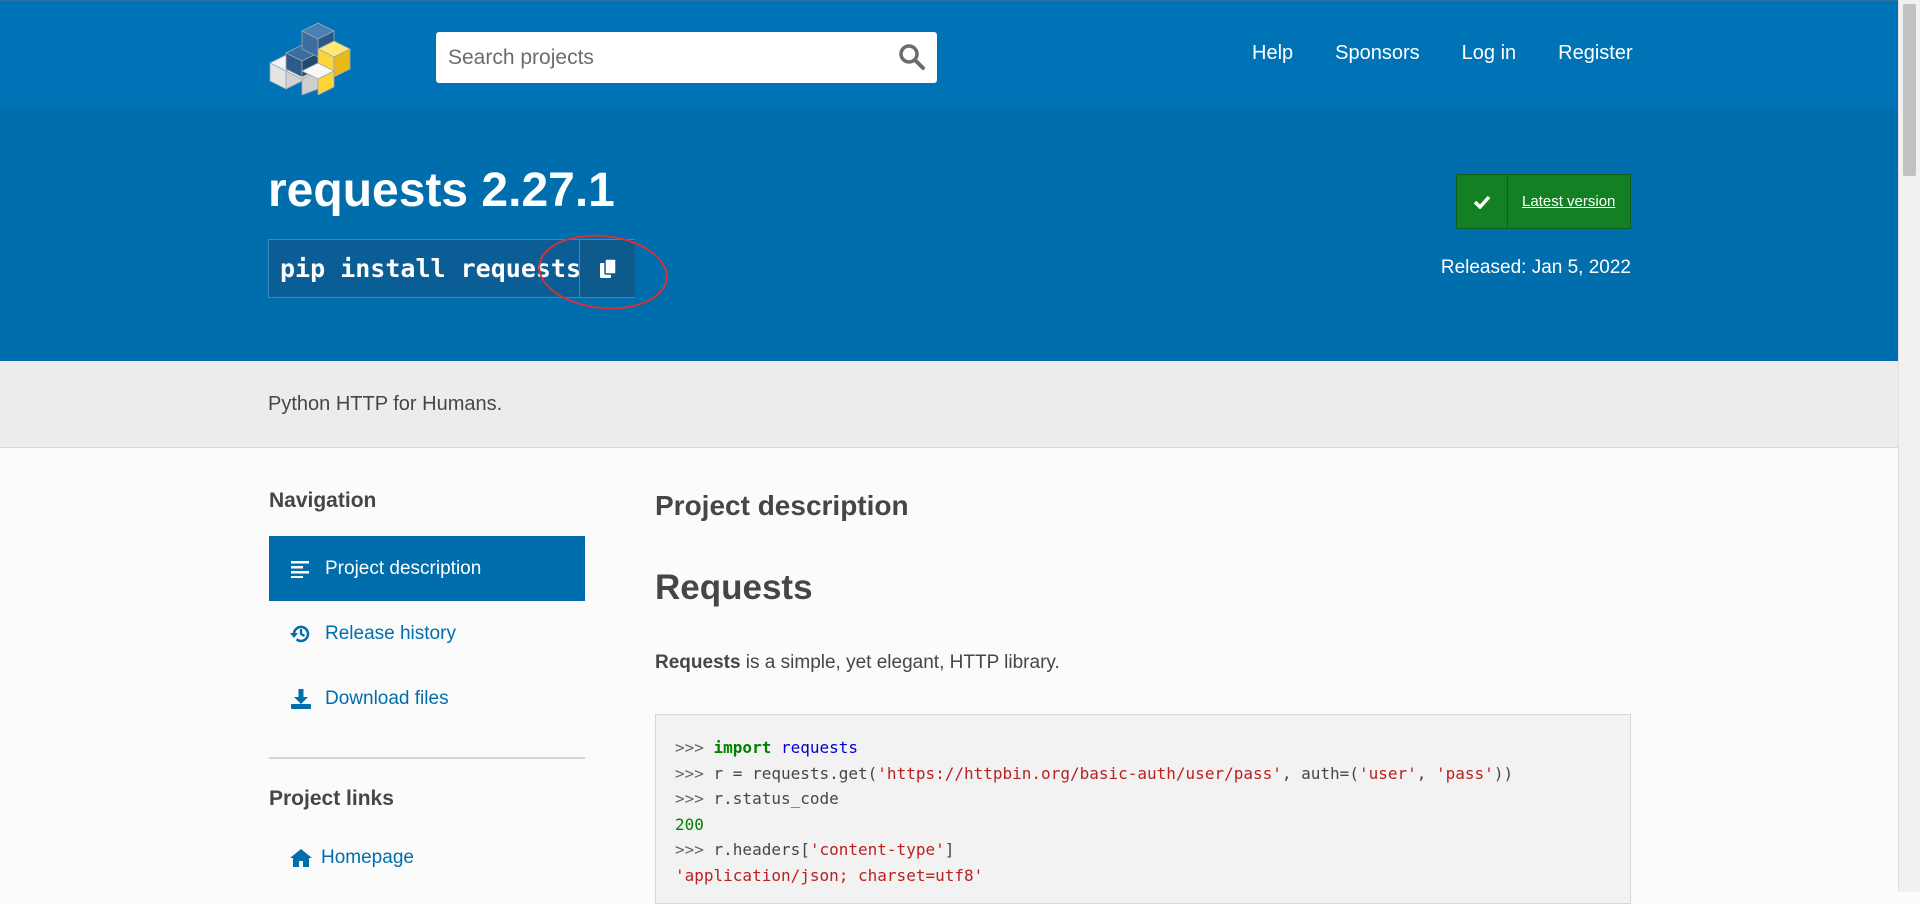 This screenshot has width=1920, height=904. I want to click on align-left-icon, so click(301, 569).